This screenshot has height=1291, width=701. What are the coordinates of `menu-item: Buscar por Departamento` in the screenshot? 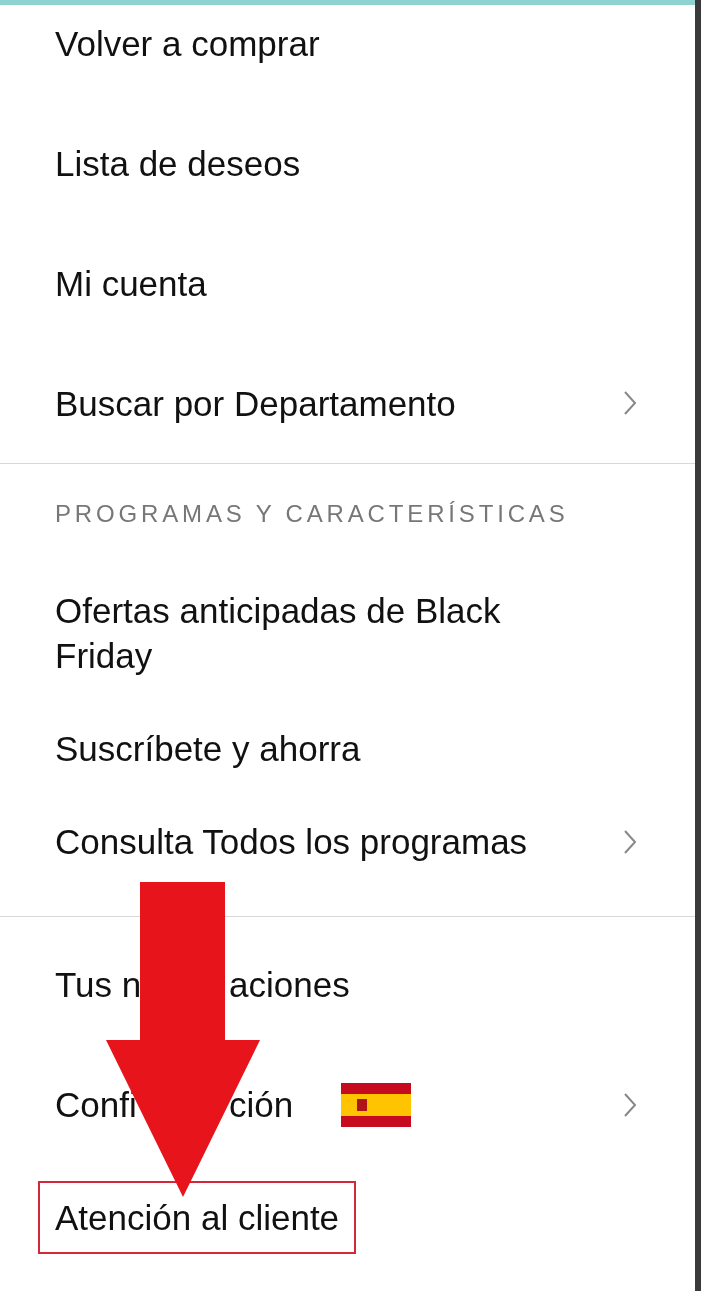 It's located at (255, 403).